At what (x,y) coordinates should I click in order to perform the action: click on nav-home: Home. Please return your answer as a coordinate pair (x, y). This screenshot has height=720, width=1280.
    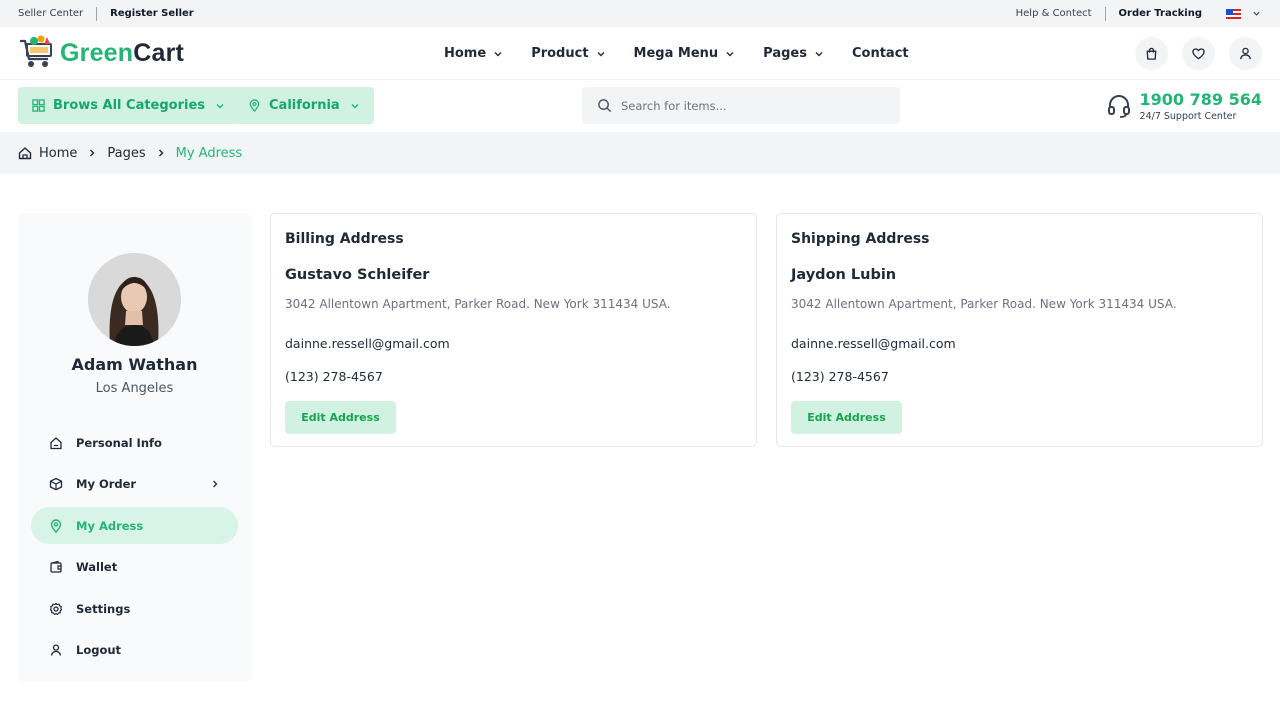
    Looking at the image, I should click on (473, 53).